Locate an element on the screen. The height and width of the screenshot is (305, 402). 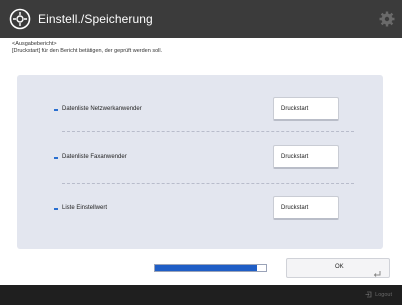
notice-heading: <Ausgabebericht> is located at coordinates (34, 44).